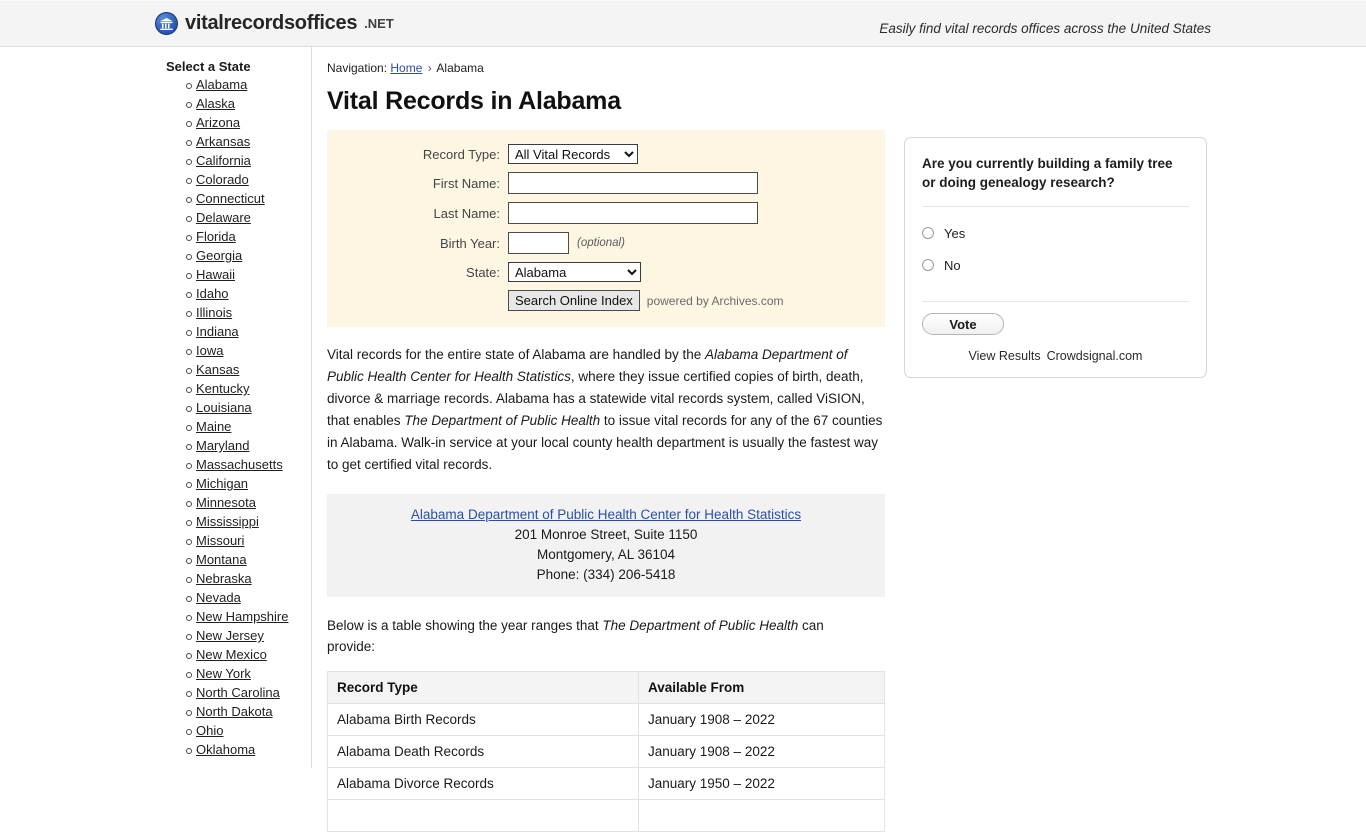  I want to click on state-link-georgia: Georgia, so click(219, 255).